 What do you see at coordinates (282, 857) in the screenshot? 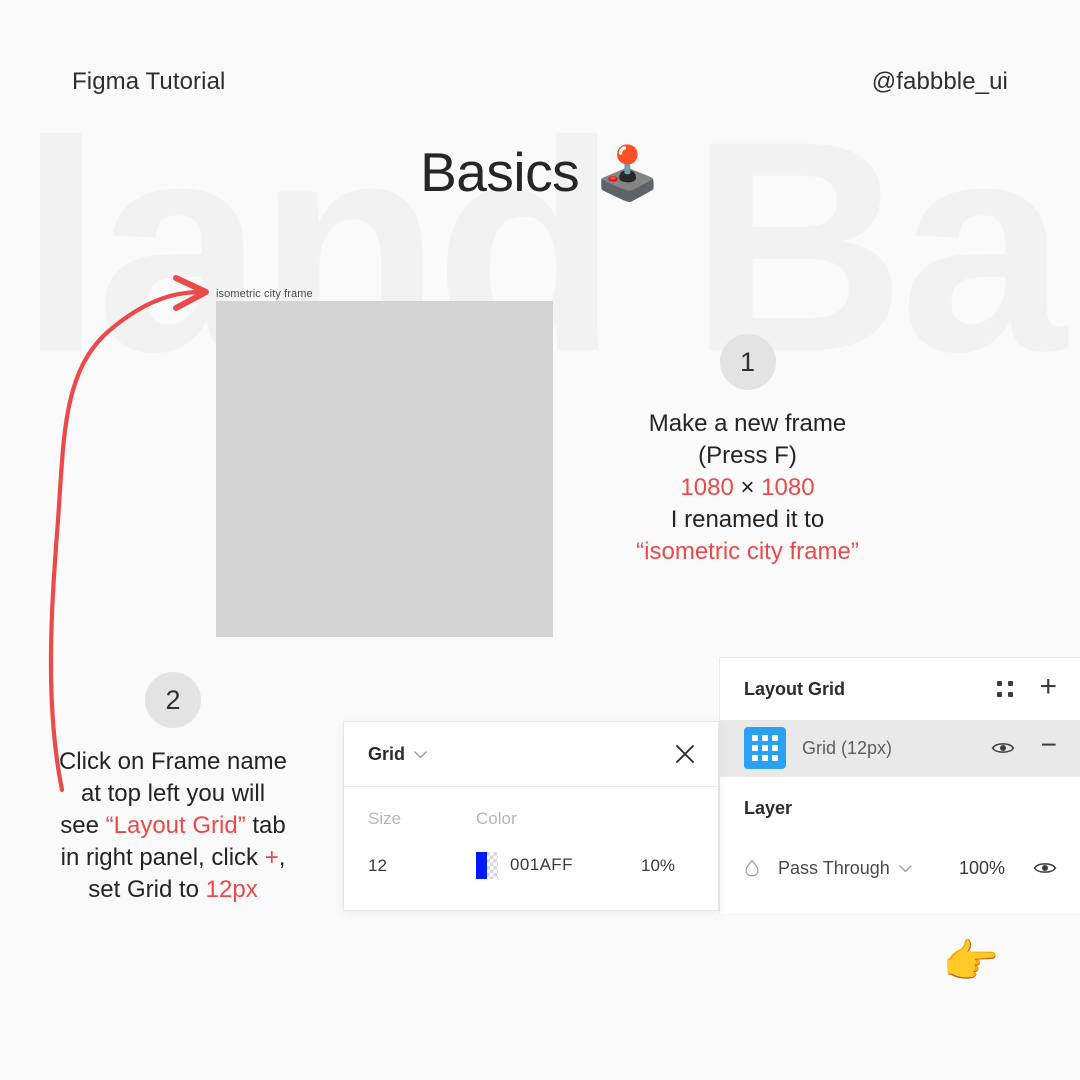
I see `text-segment: ,` at bounding box center [282, 857].